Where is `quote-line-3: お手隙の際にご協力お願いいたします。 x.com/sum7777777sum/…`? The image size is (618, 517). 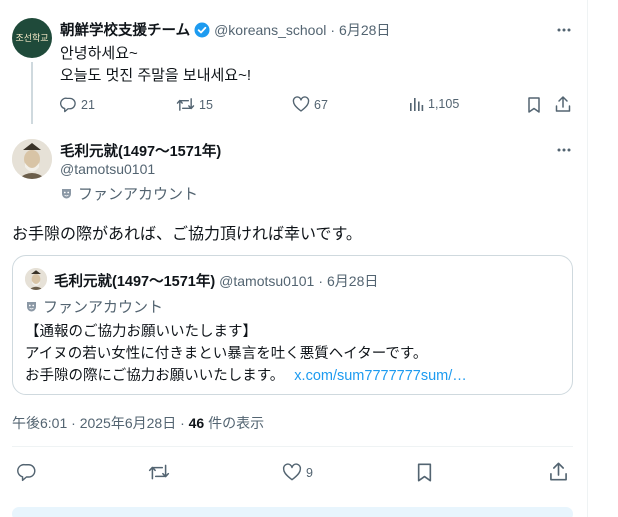 quote-line-3: お手隙の際にご協力お願いいたします。 x.com/sum7777777sum/… is located at coordinates (246, 374).